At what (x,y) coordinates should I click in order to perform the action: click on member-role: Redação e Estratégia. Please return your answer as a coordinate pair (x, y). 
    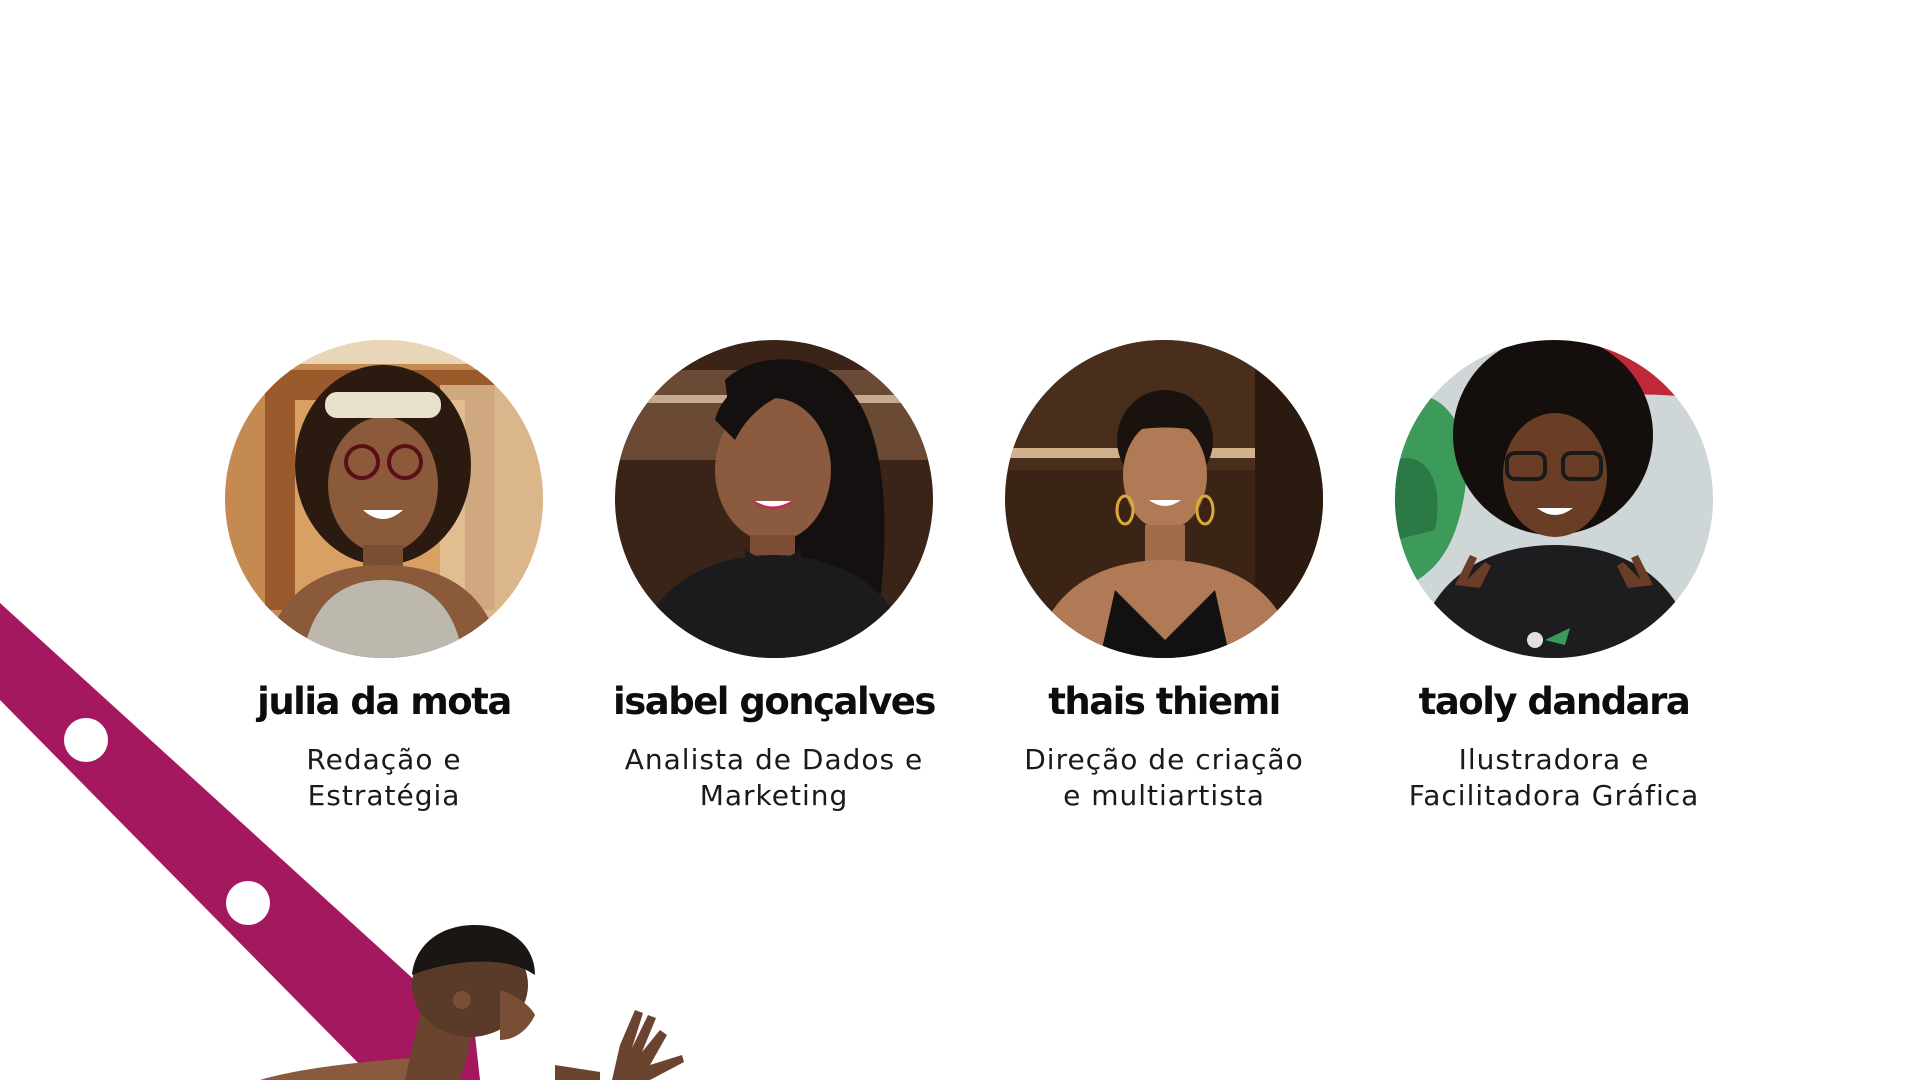
    Looking at the image, I should click on (384, 778).